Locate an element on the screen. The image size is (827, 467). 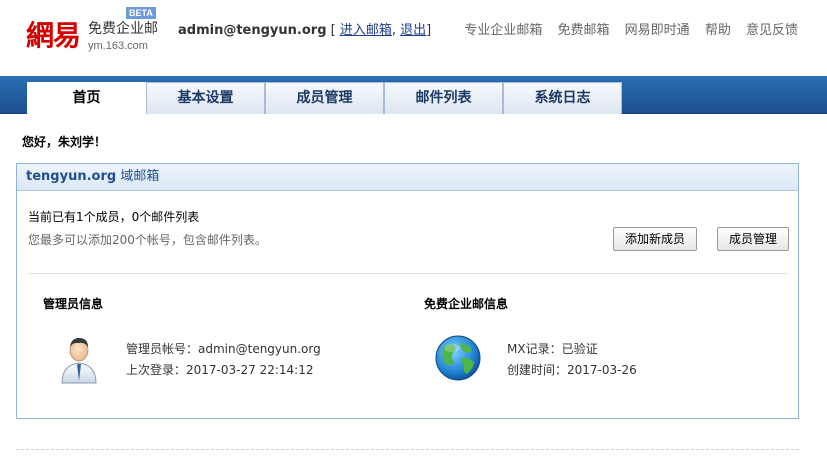
tab-member-management: 成员管理 is located at coordinates (324, 98).